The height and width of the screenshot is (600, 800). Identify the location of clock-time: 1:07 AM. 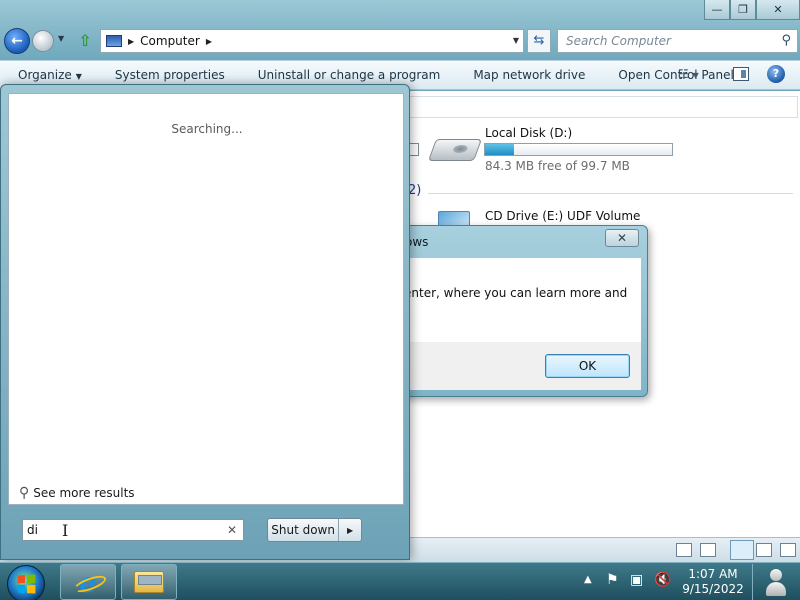
(713, 574).